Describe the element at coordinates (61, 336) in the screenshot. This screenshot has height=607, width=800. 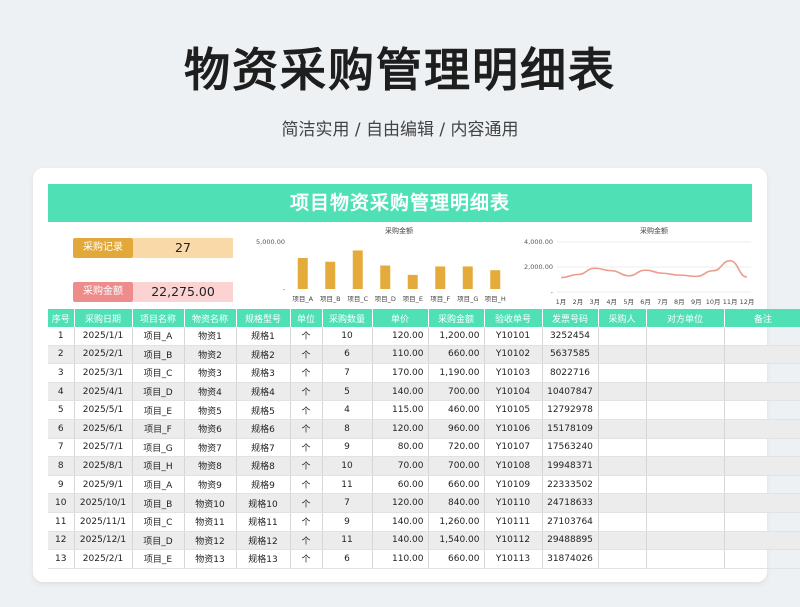
I see `table-cell: 1` at that location.